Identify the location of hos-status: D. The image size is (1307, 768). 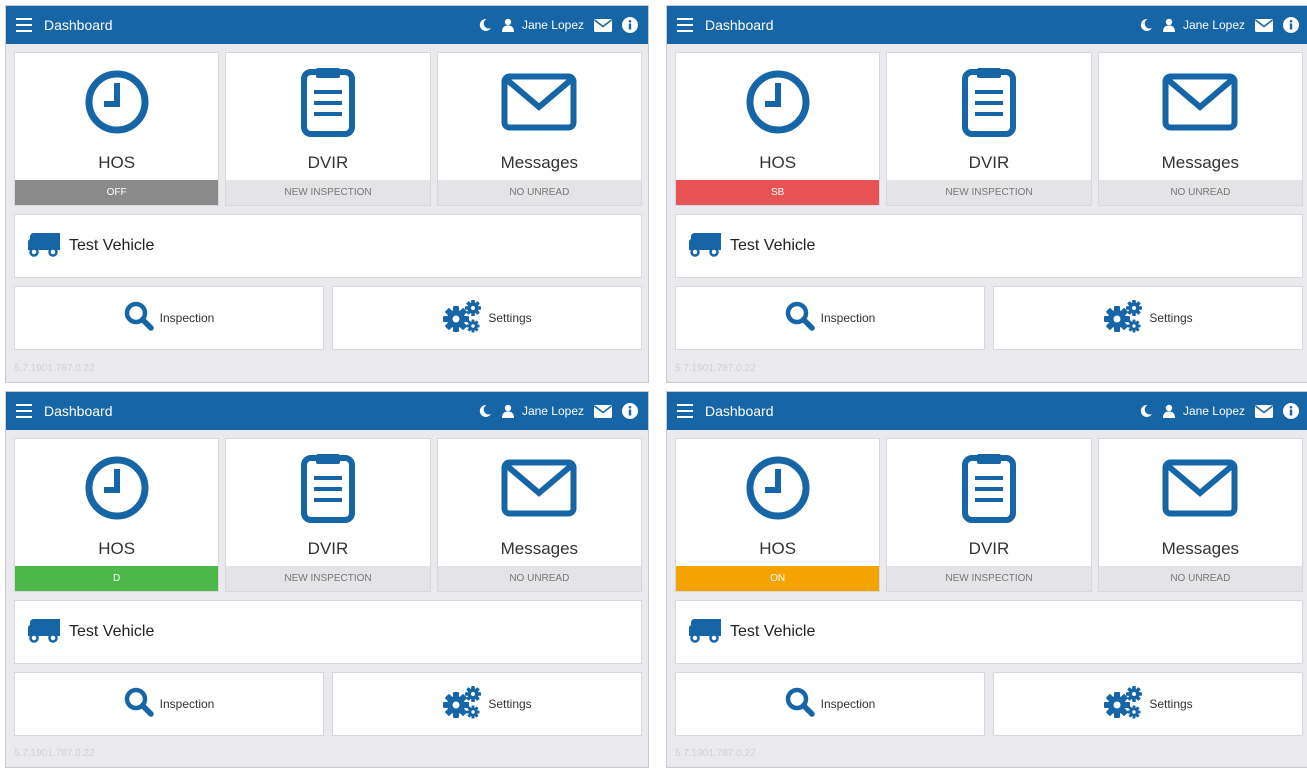
(117, 578).